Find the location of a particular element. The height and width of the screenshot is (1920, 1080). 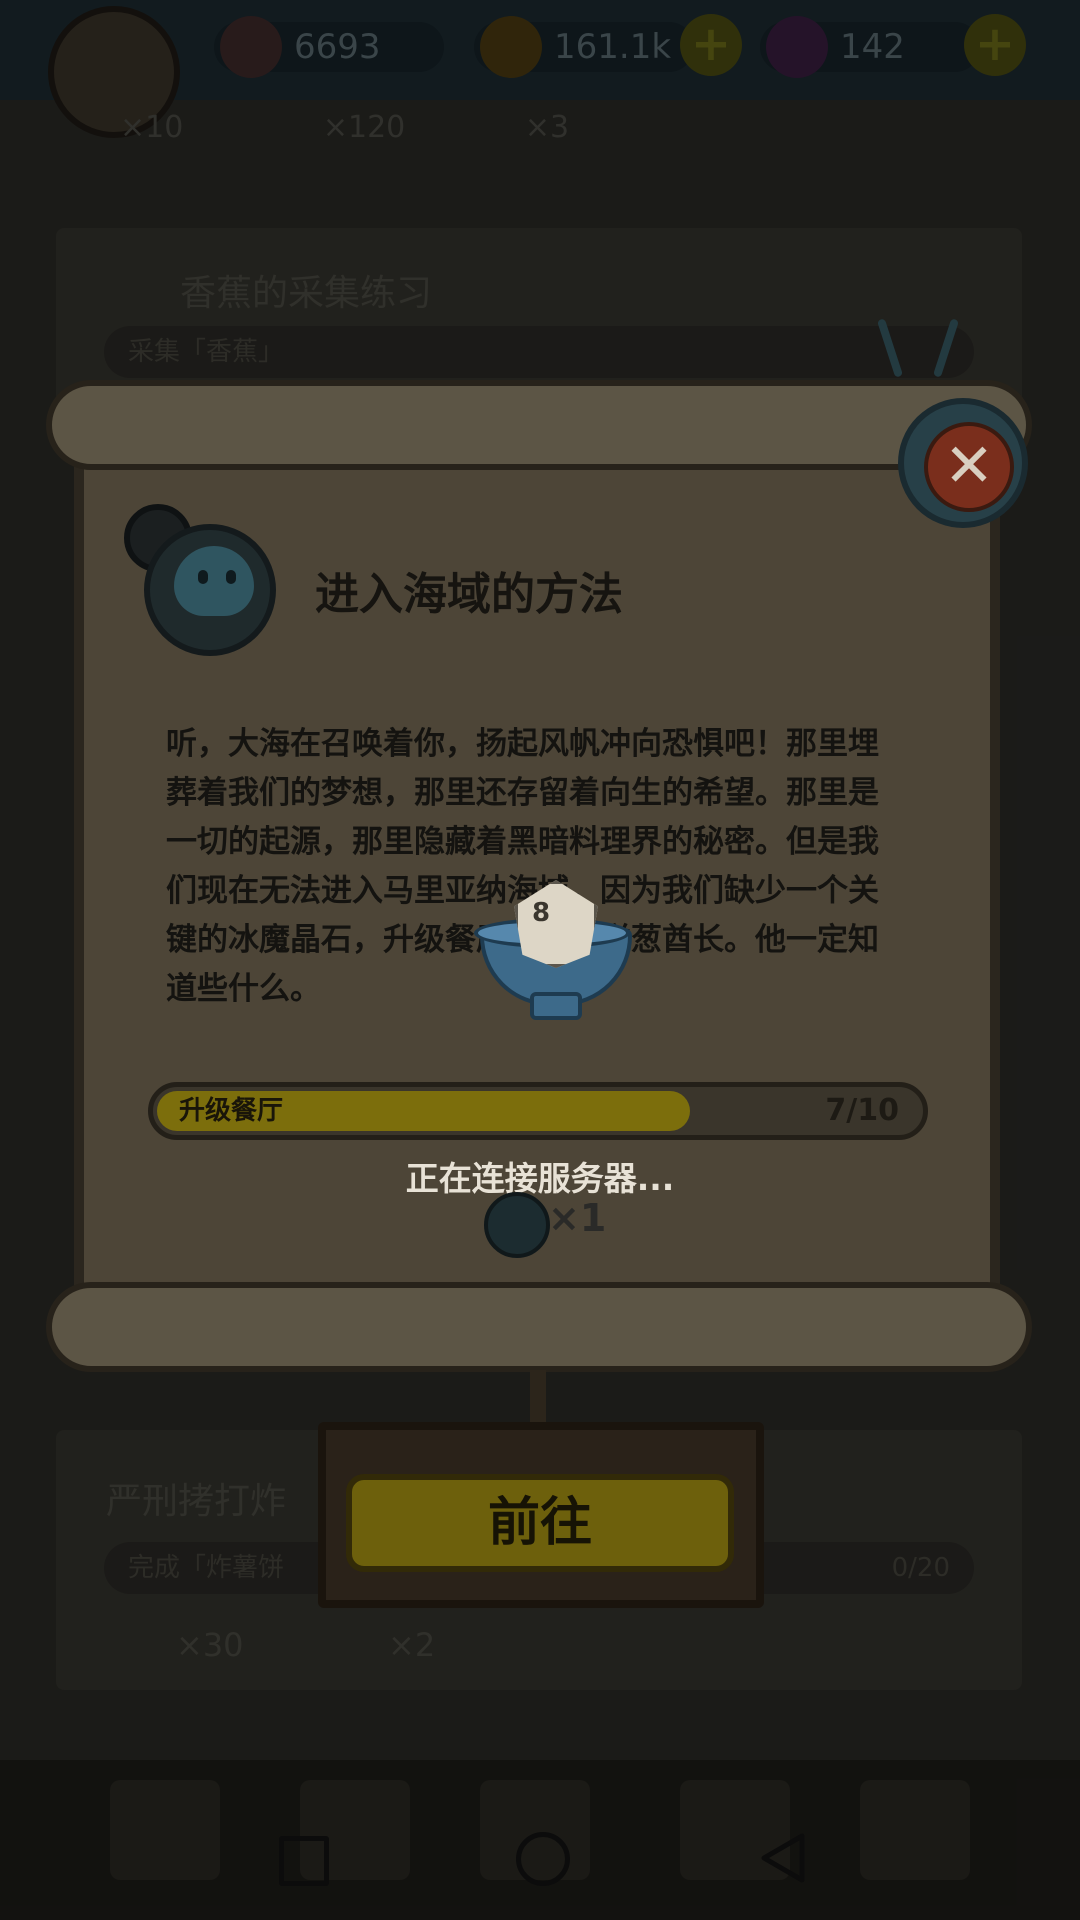

go-button: 前往 is located at coordinates (540, 1523).